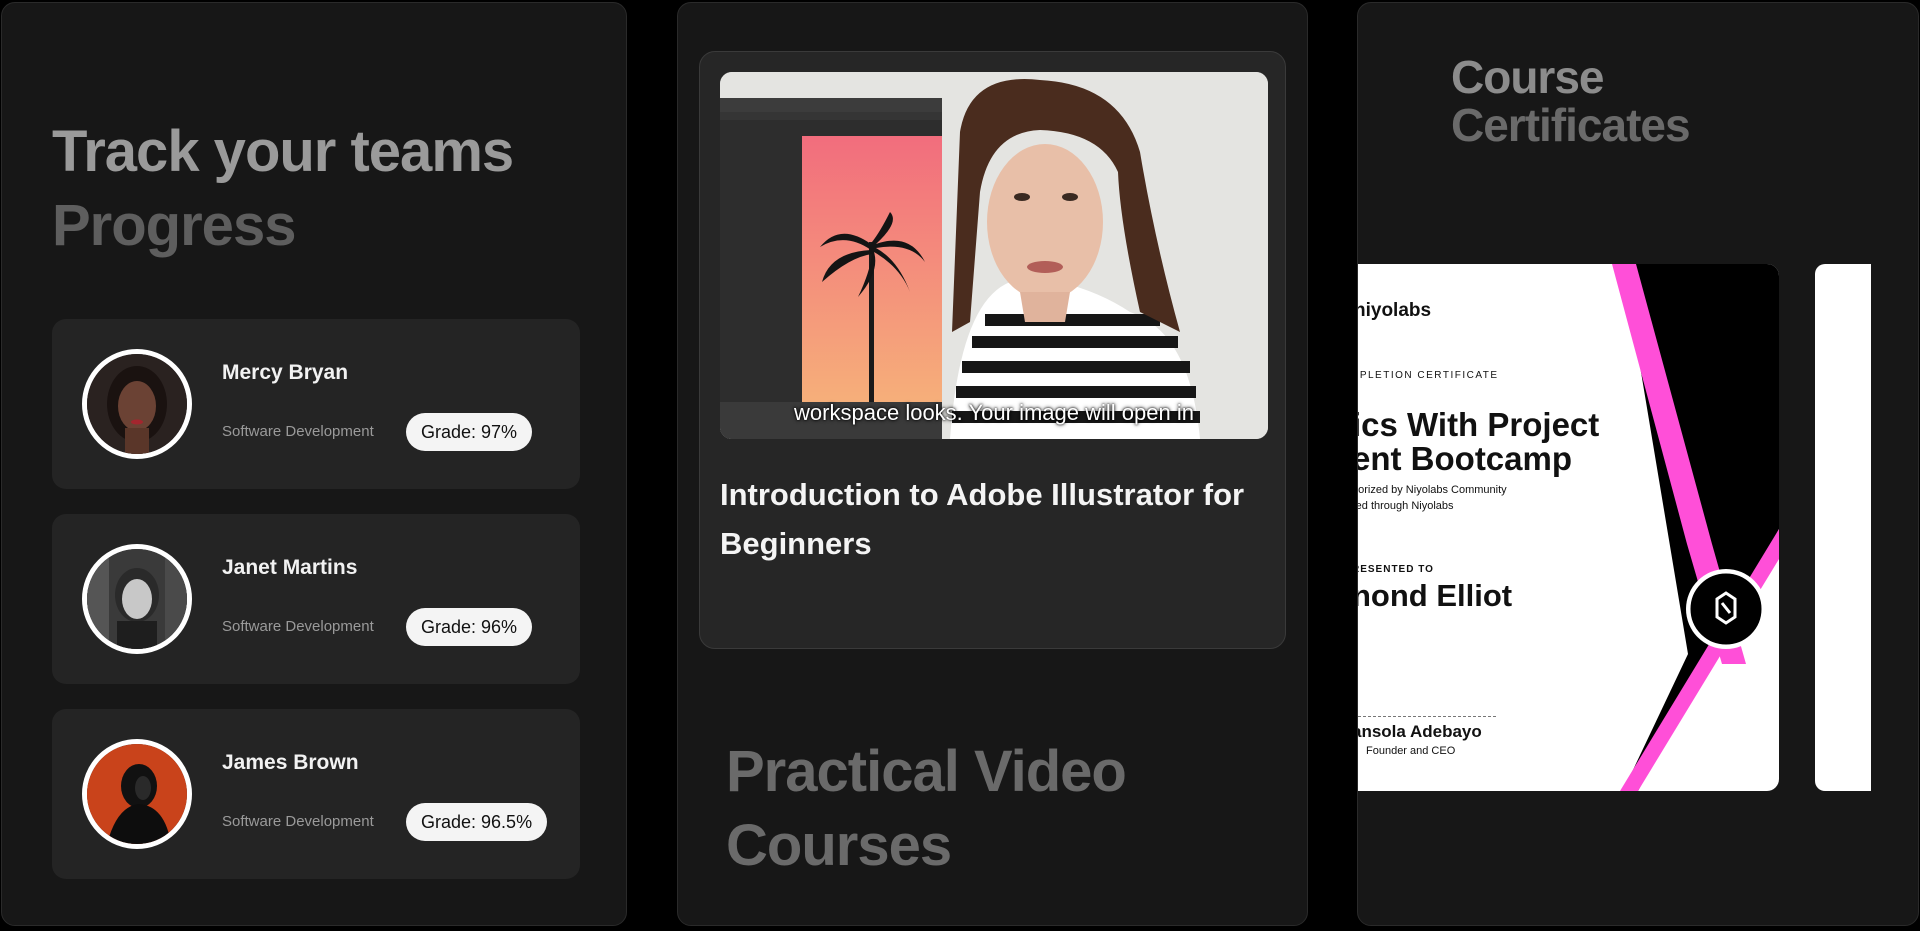 The height and width of the screenshot is (931, 1920). I want to click on member-name: James Brown, so click(290, 762).